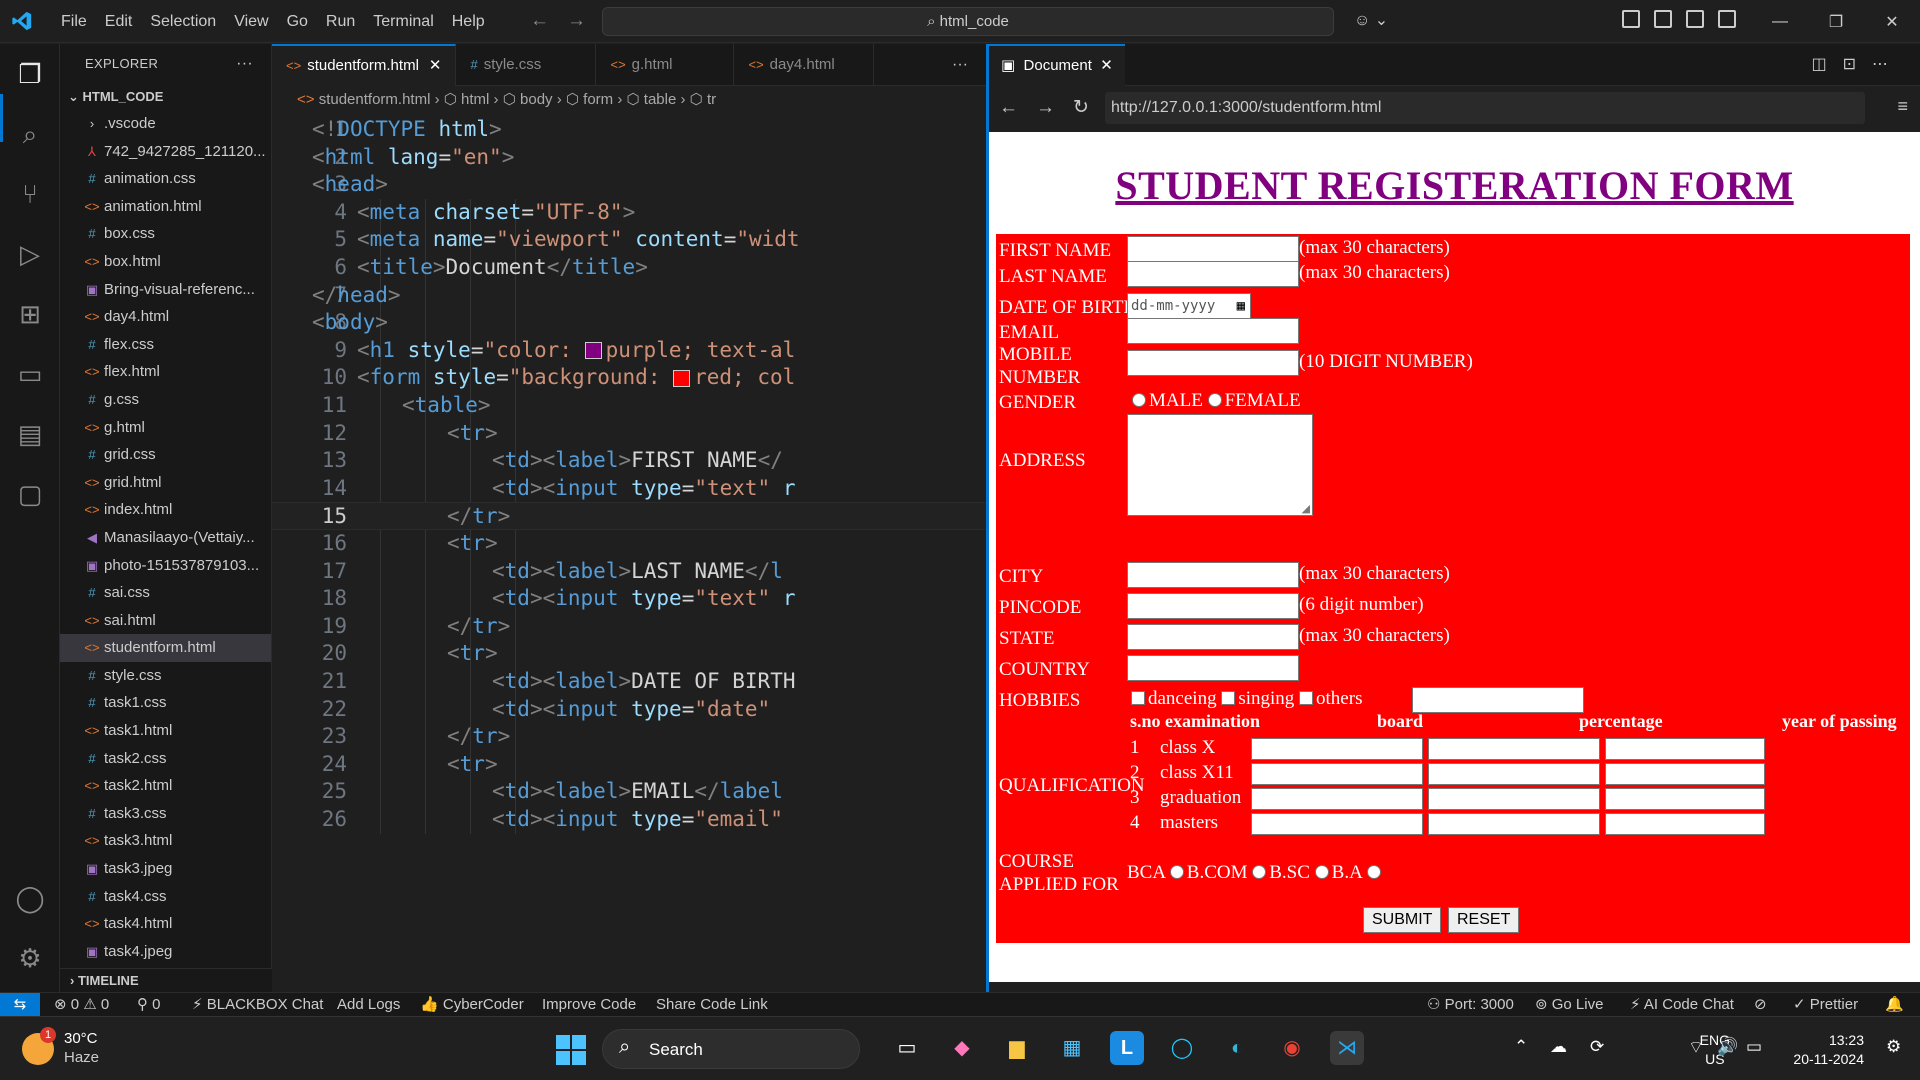  What do you see at coordinates (629, 710) in the screenshot?
I see `code-line: 22 <td><input type="date"` at bounding box center [629, 710].